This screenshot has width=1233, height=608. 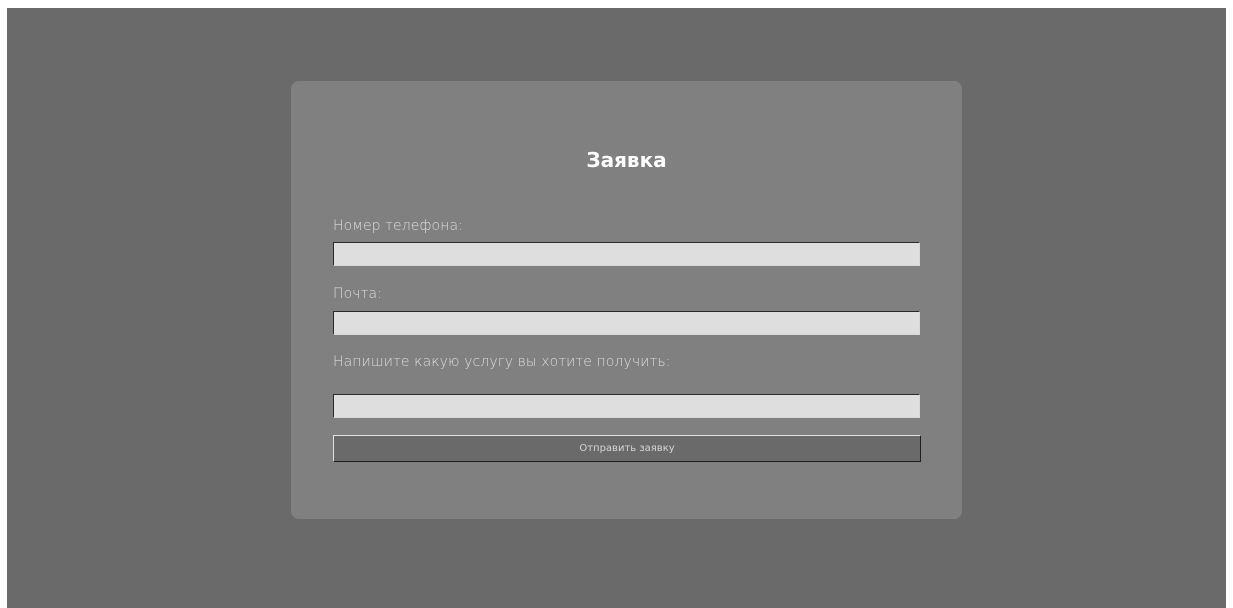 What do you see at coordinates (627, 448) in the screenshot?
I see `submit-request-button: Отправить заявку` at bounding box center [627, 448].